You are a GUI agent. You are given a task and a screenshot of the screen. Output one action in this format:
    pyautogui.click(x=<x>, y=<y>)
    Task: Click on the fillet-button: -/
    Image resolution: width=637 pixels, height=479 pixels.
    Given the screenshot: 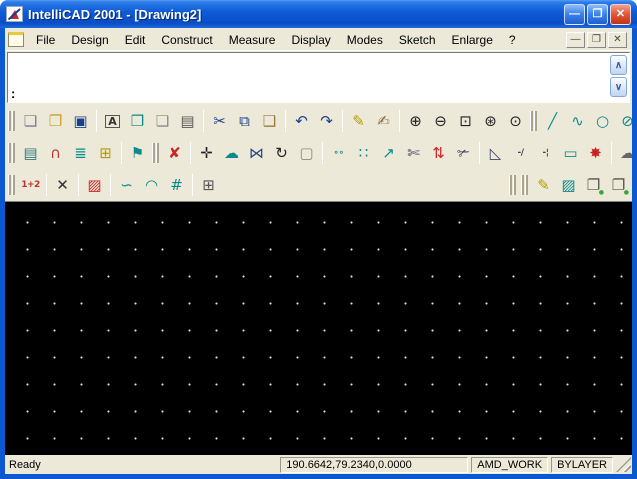 What is the action you would take?
    pyautogui.click(x=520, y=153)
    